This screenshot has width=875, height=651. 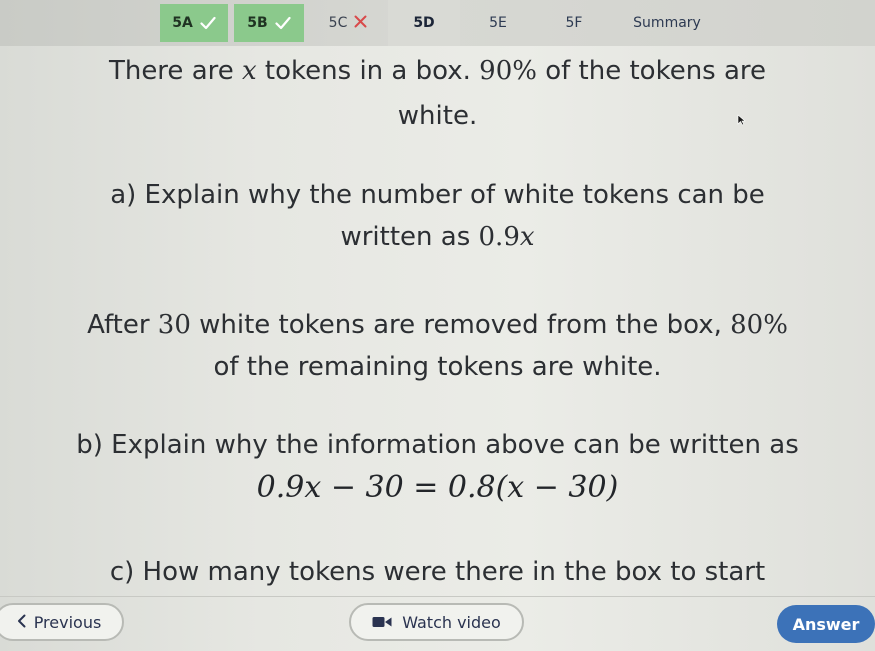 What do you see at coordinates (741, 120) in the screenshot?
I see `mouse-cursor-icon` at bounding box center [741, 120].